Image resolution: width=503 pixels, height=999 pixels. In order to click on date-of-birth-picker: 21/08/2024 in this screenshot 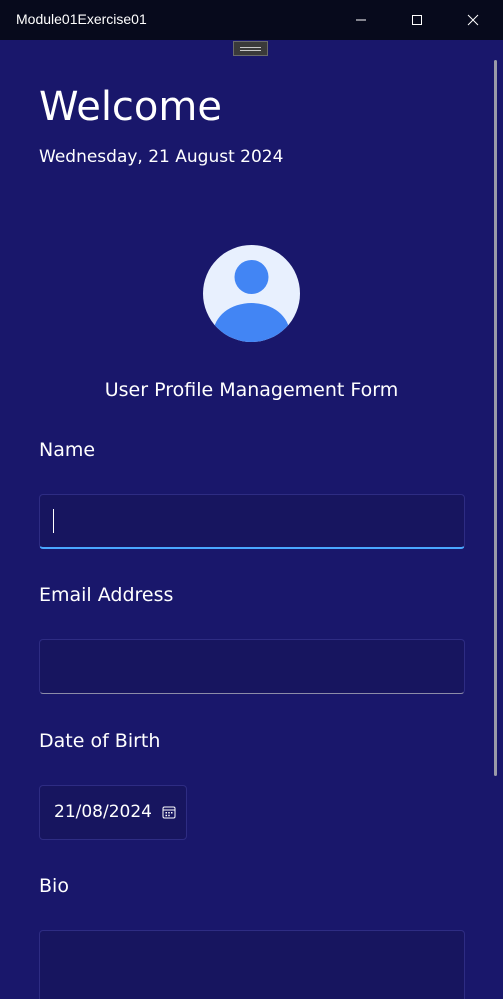, I will do `click(113, 812)`.